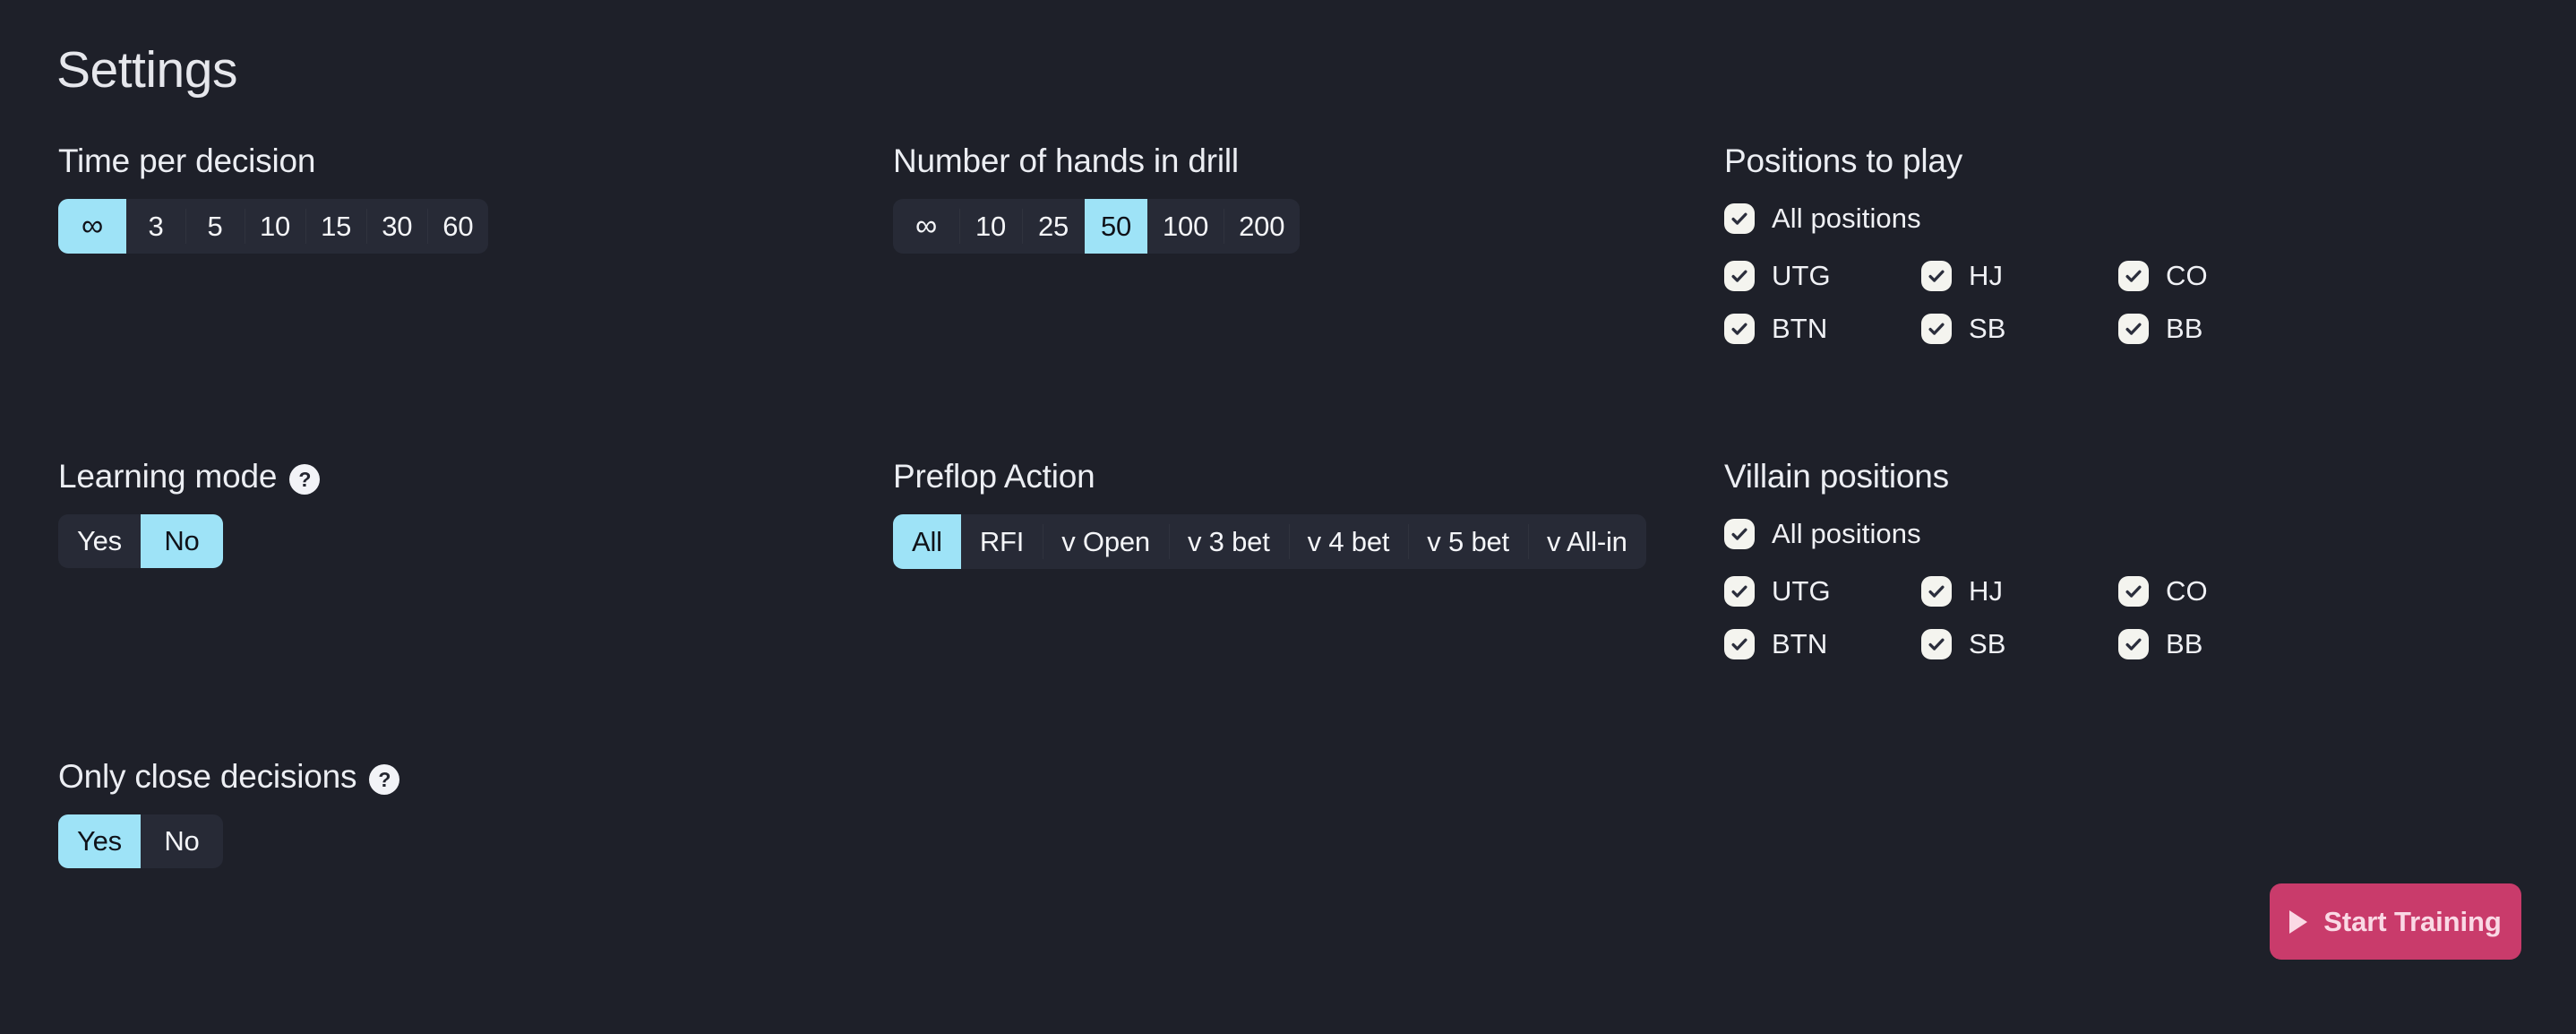  What do you see at coordinates (146, 70) in the screenshot?
I see `page-title: Settings` at bounding box center [146, 70].